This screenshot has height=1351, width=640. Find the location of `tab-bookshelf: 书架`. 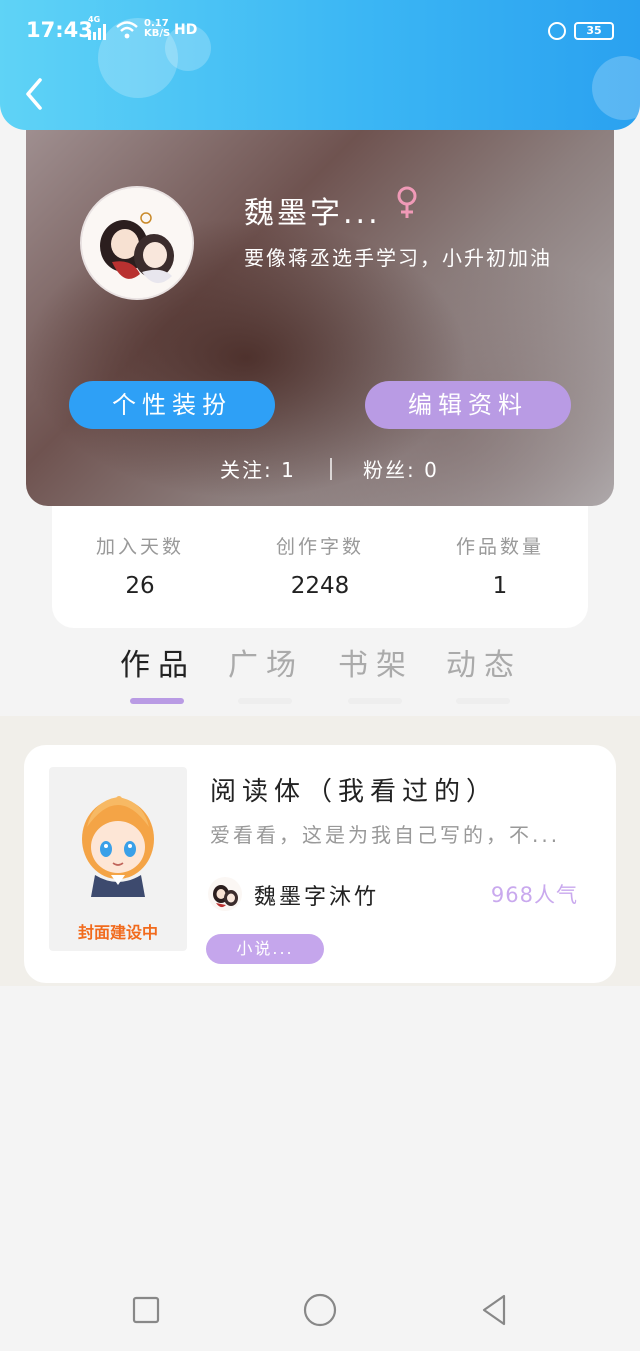

tab-bookshelf: 书架 is located at coordinates (376, 672).